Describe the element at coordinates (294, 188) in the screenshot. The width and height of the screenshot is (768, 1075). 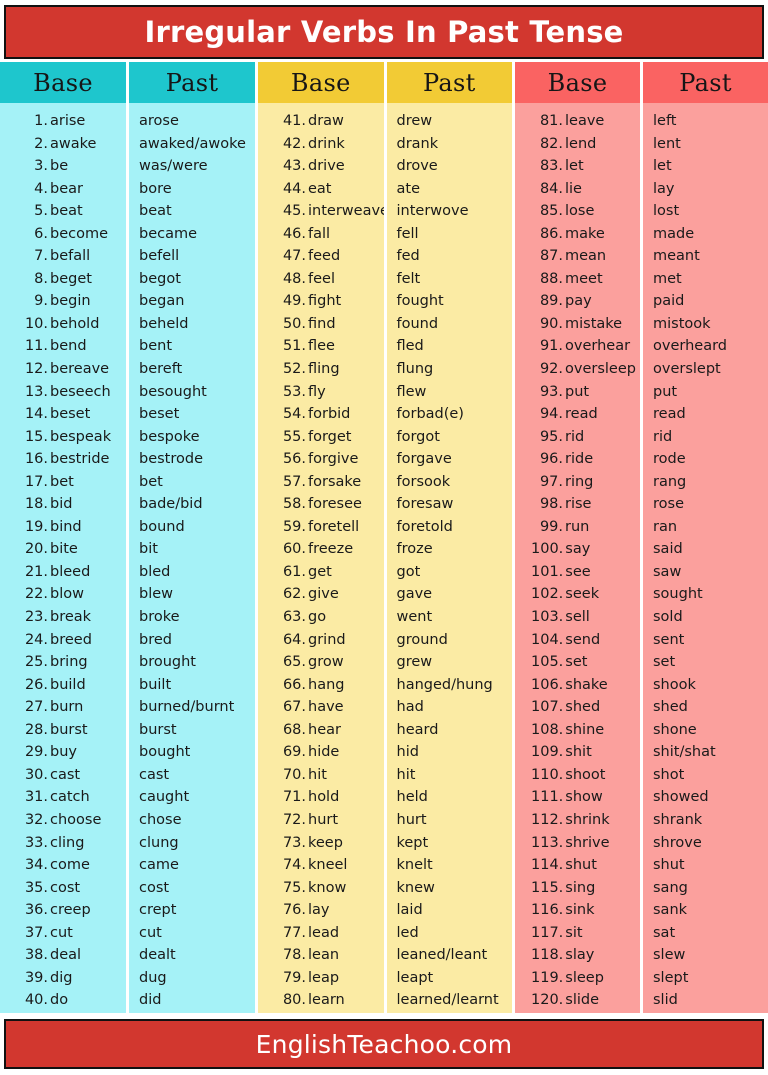
I see `verb-index: 44.` at that location.